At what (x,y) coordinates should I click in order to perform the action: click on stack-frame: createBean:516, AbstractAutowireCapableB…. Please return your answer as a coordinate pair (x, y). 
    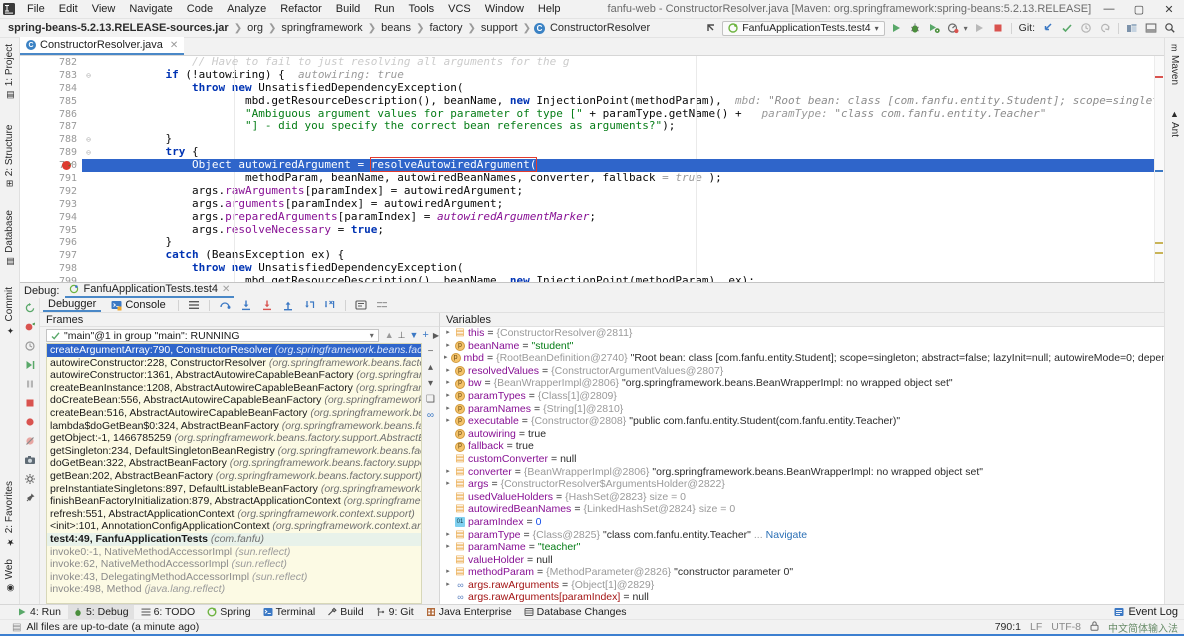
    Looking at the image, I should click on (234, 413).